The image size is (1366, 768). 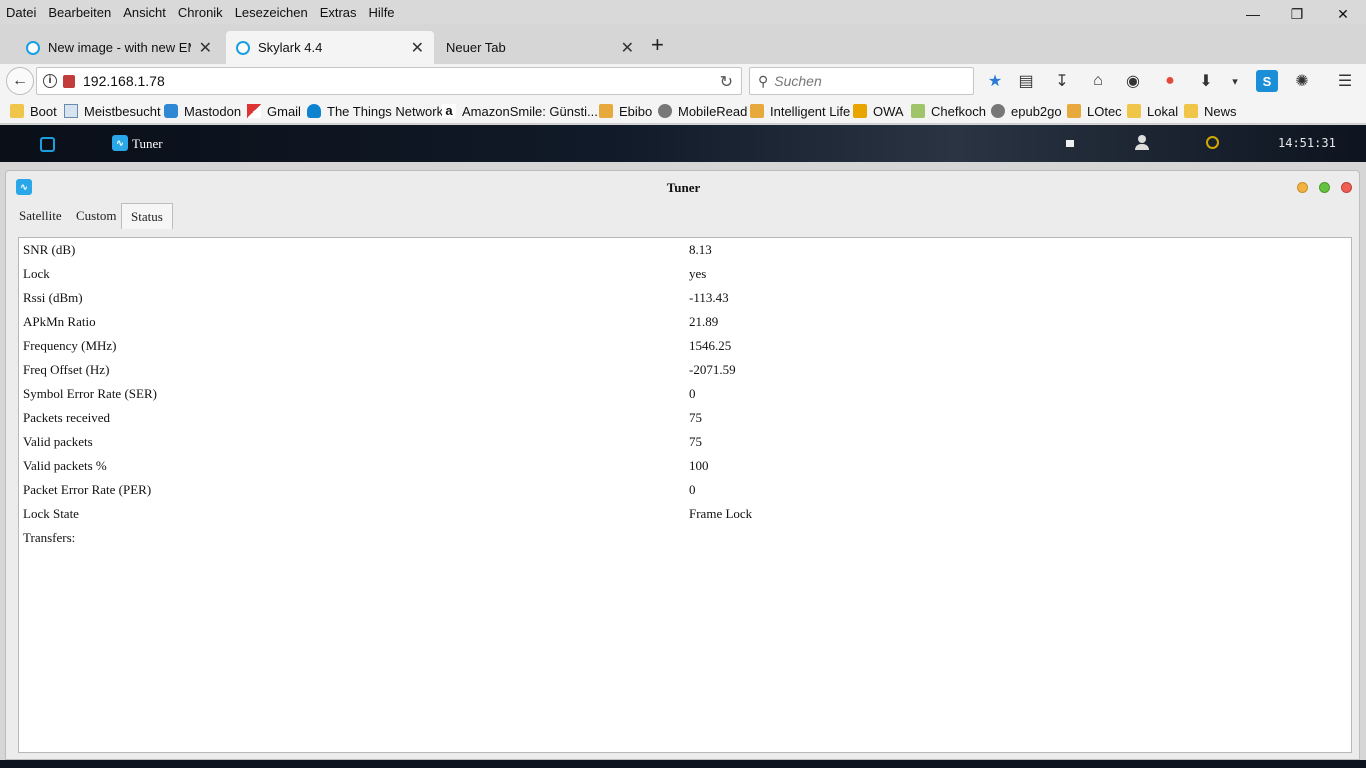 I want to click on bookmark-label: Ebibo, so click(x=636, y=111).